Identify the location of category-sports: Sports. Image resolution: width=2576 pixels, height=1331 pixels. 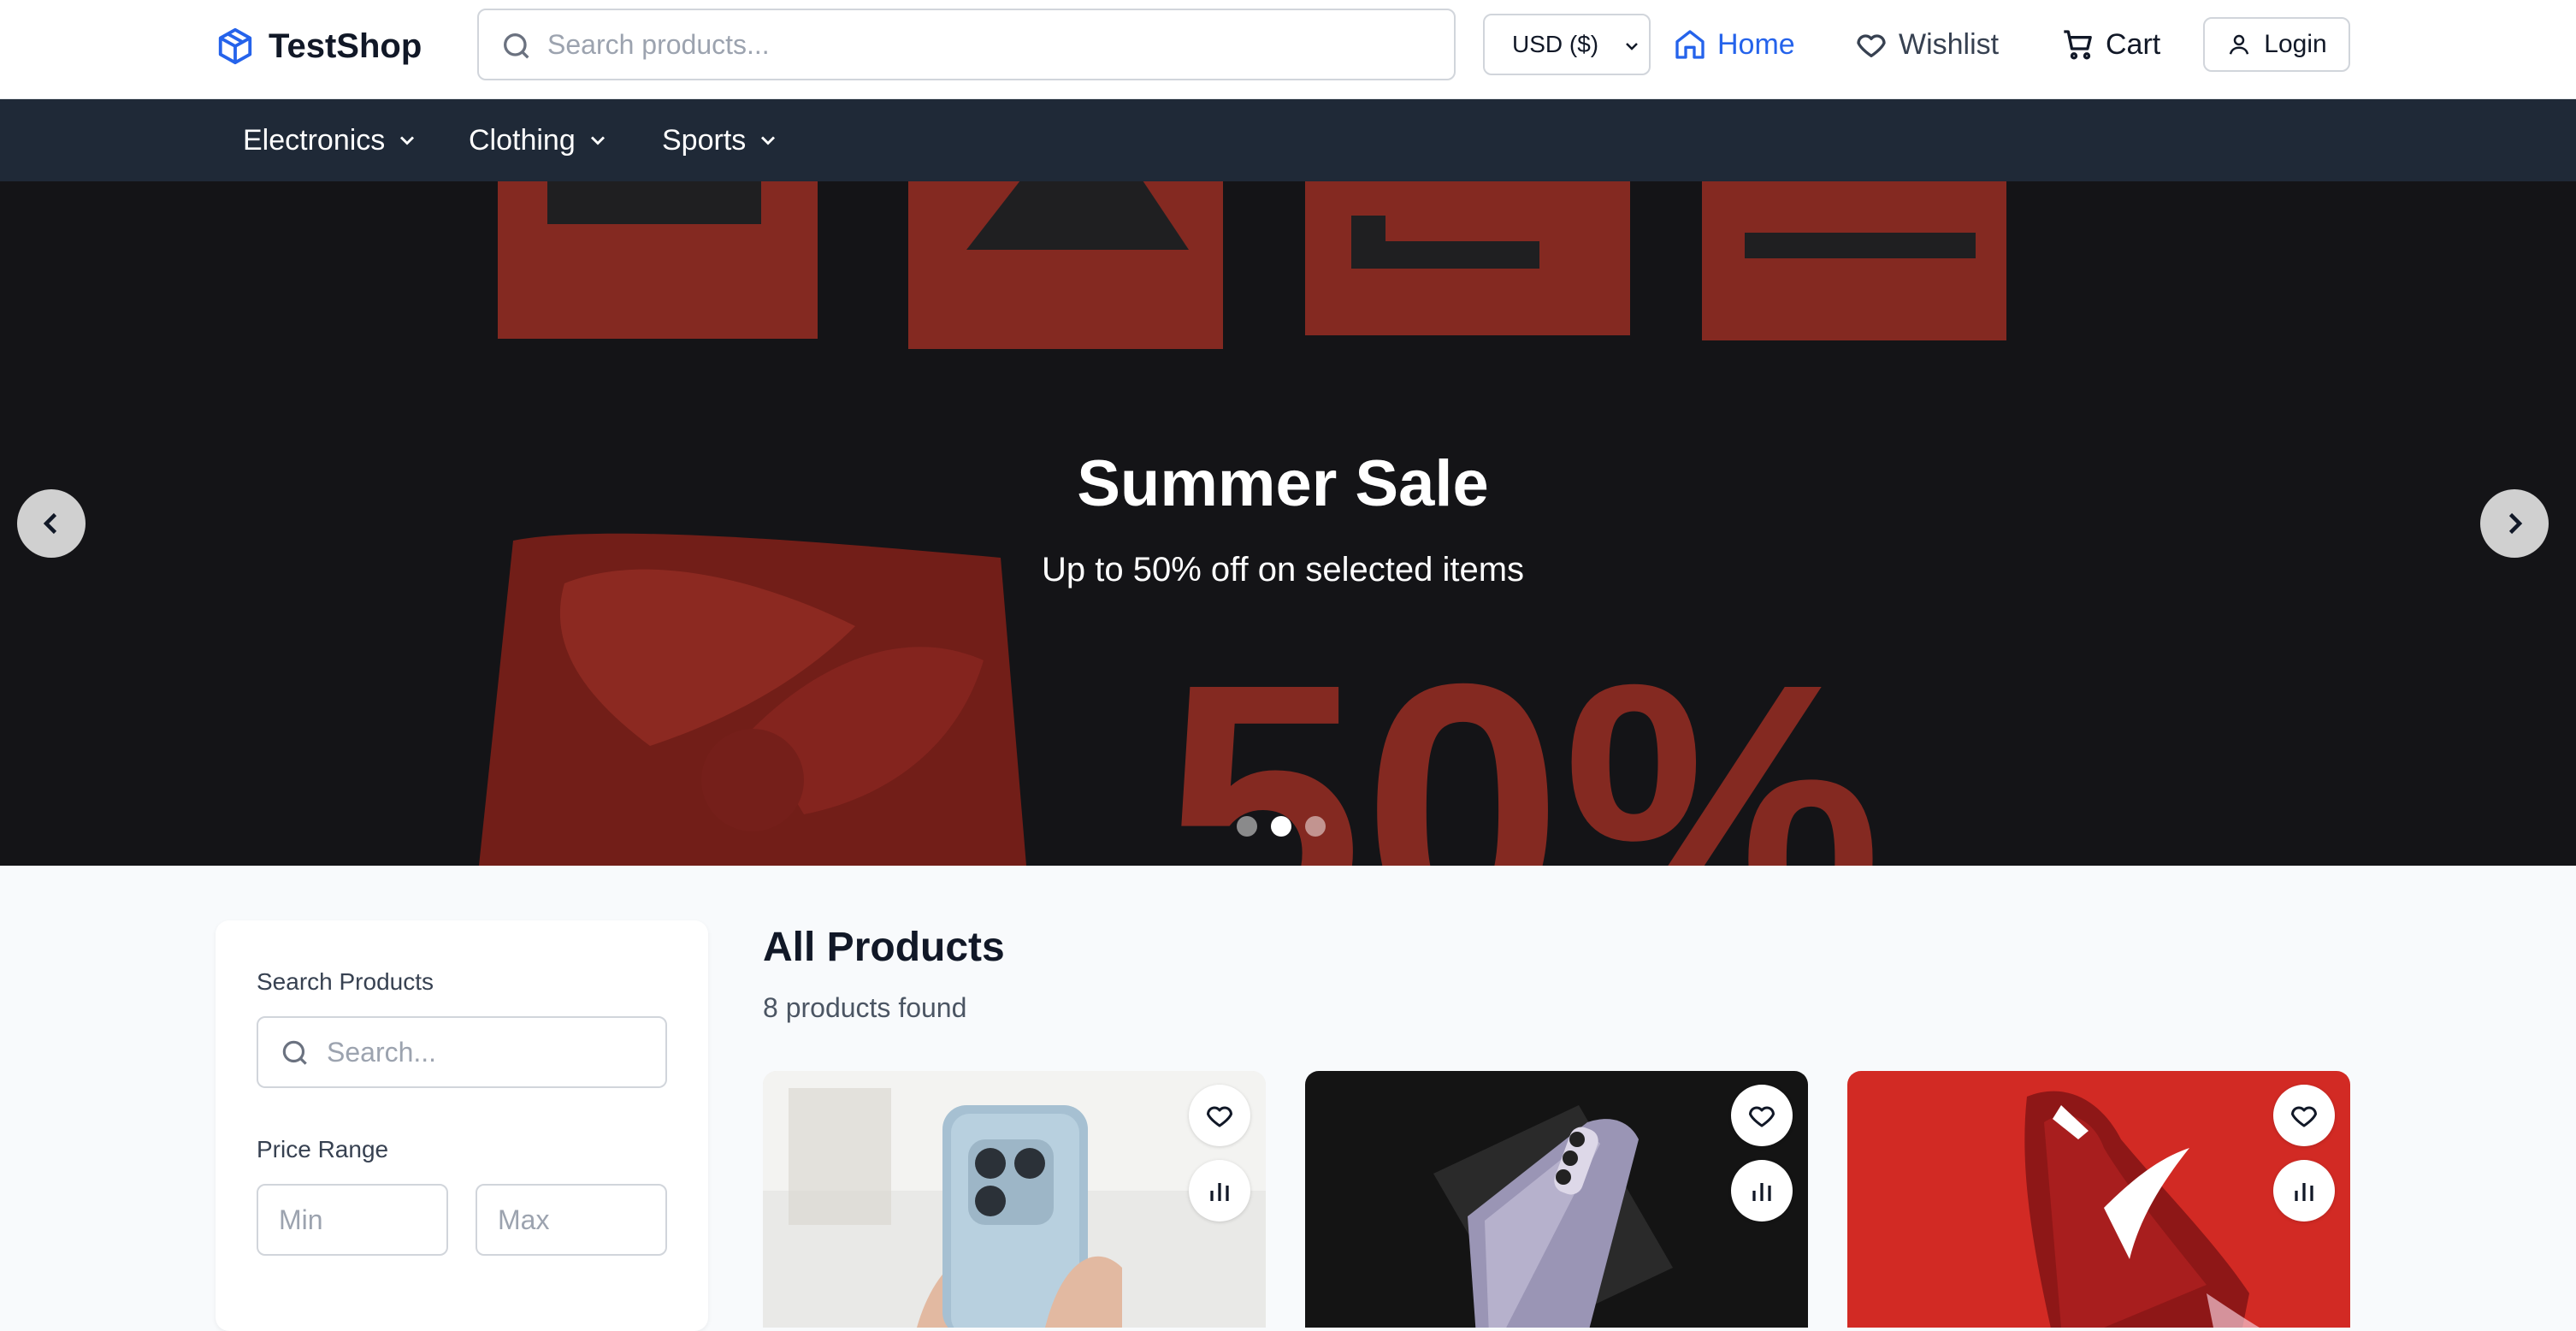
(721, 140).